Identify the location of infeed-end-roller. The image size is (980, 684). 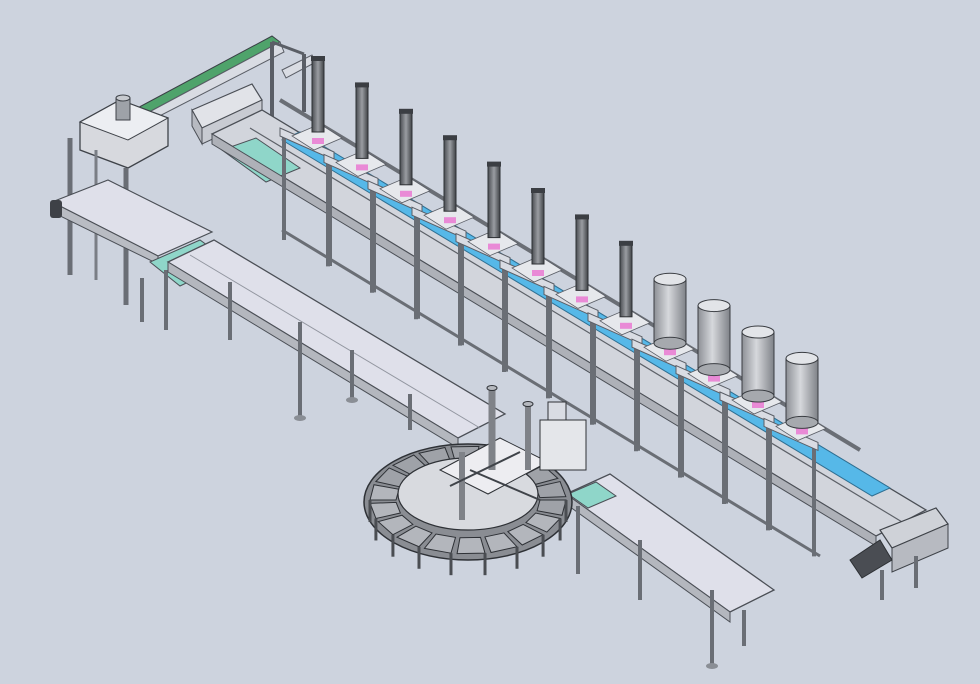
(56, 209).